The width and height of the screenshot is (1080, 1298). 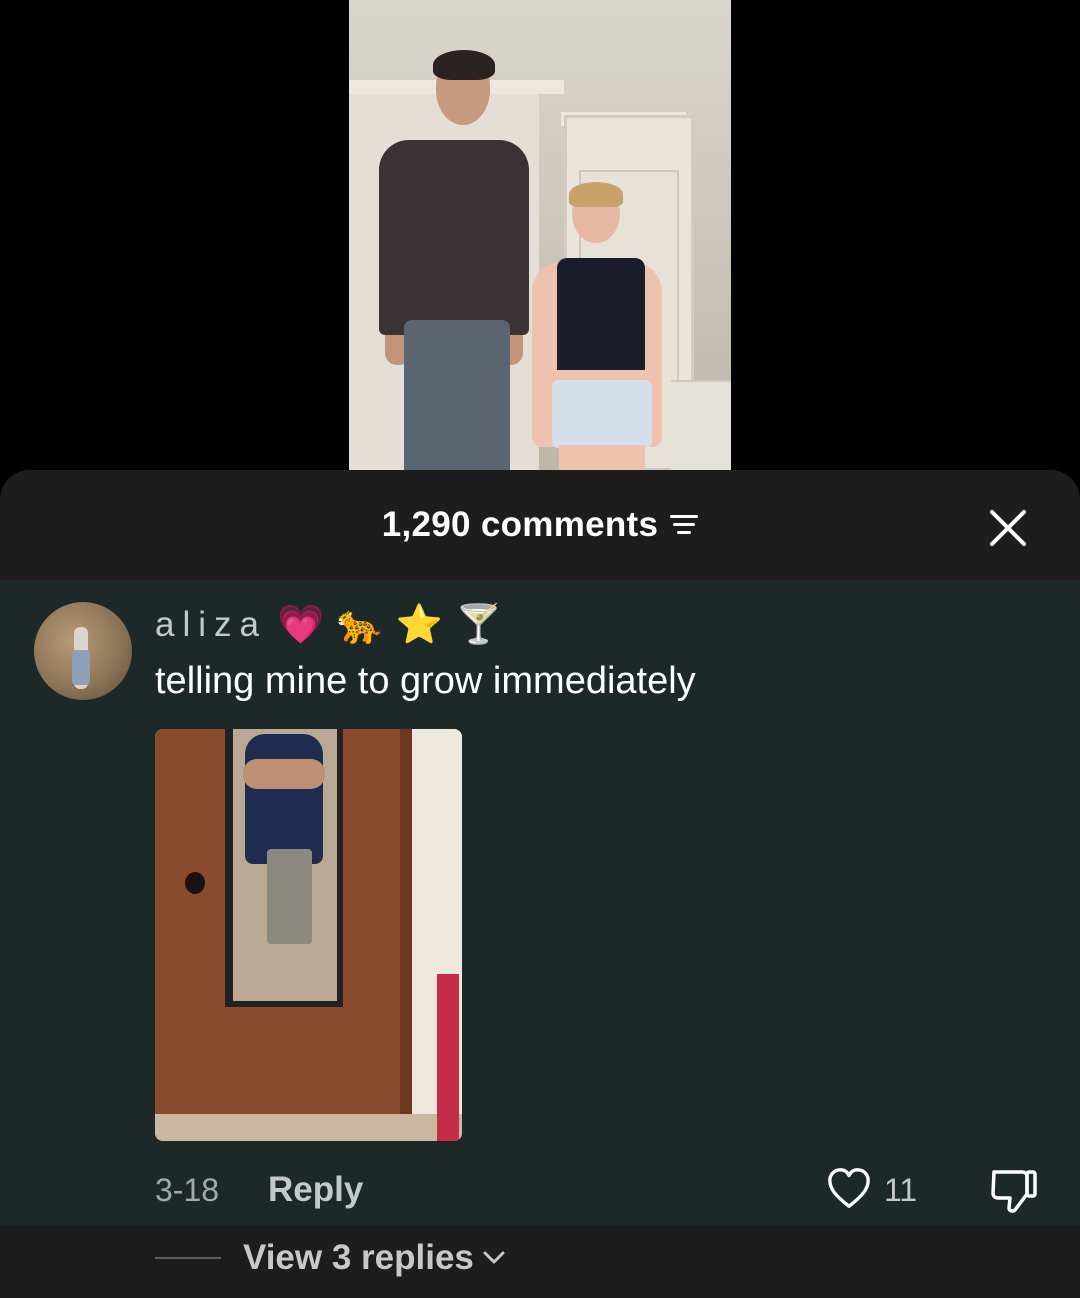 I want to click on view-replies-bar: View 3 replies, so click(x=540, y=1262).